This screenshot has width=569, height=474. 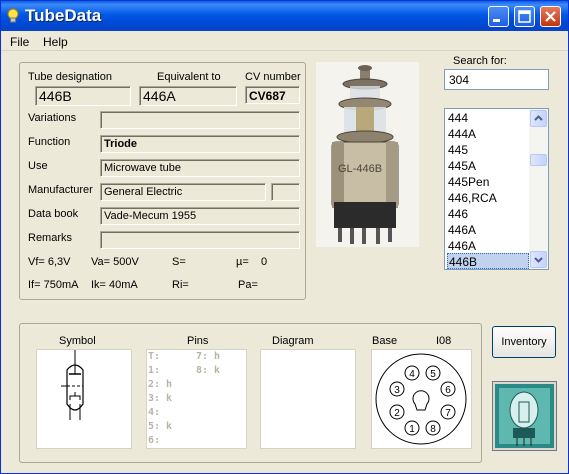 What do you see at coordinates (13, 15) in the screenshot?
I see `bulb-icon` at bounding box center [13, 15].